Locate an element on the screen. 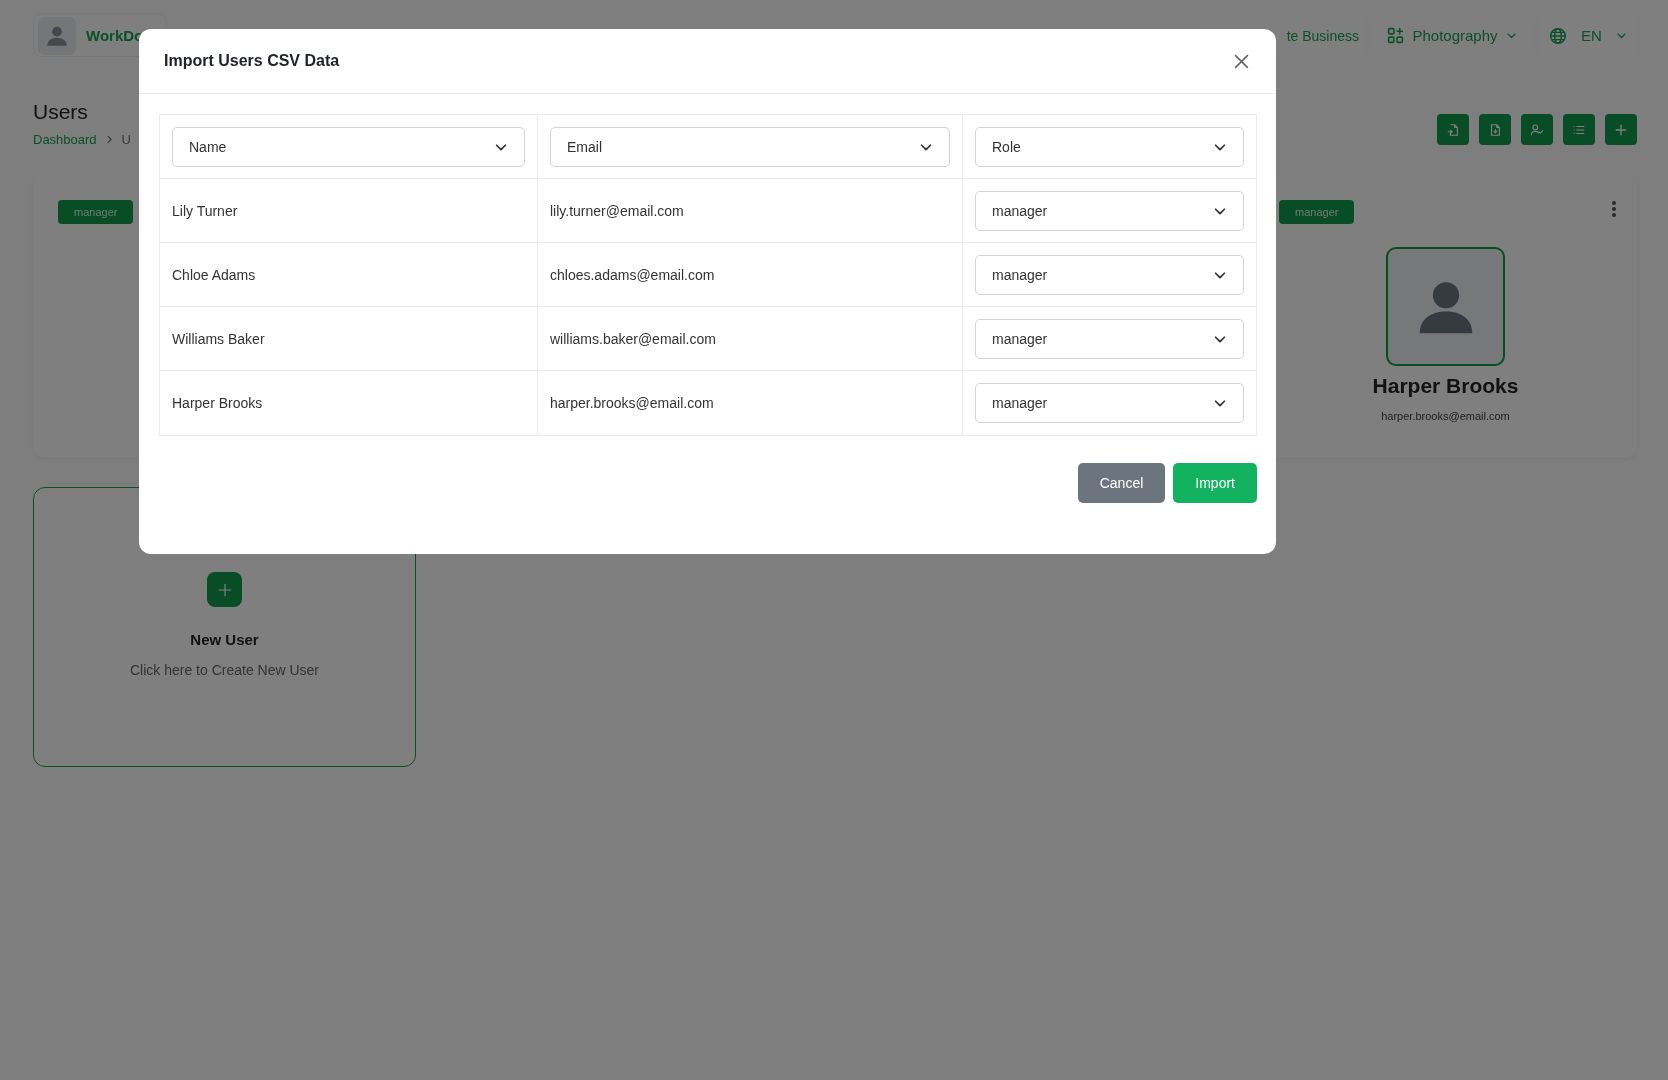 This screenshot has width=1668, height=1080. globe-icon is located at coordinates (1558, 35).